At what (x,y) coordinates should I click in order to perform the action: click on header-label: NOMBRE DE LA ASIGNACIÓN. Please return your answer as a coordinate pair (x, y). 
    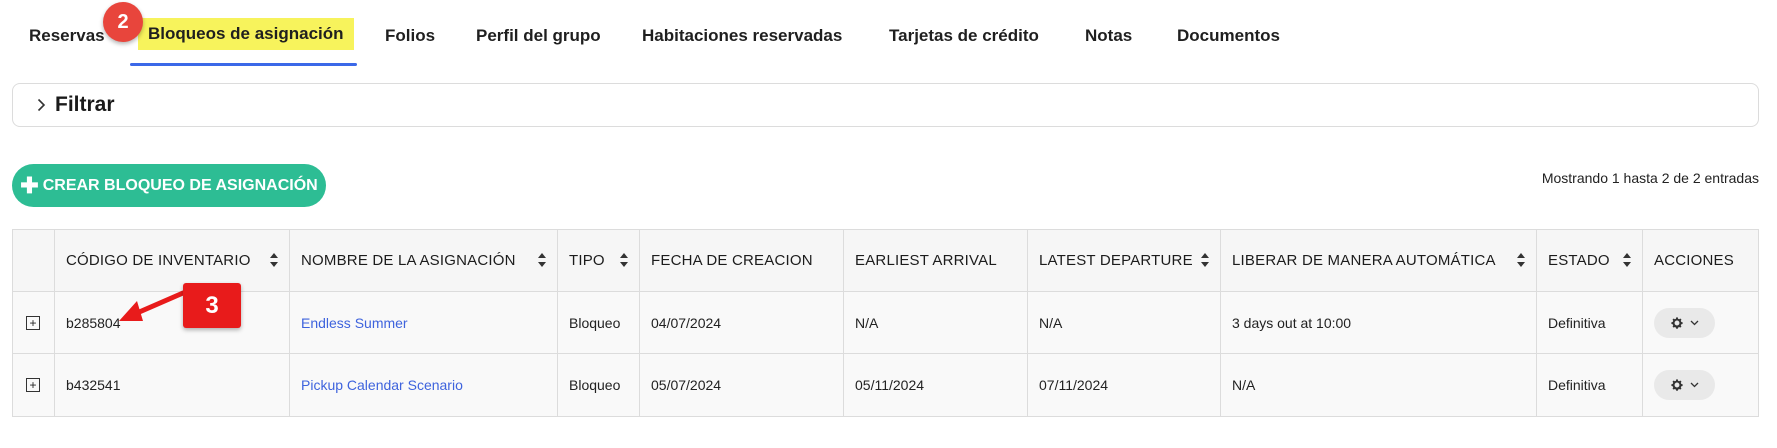
    Looking at the image, I should click on (408, 260).